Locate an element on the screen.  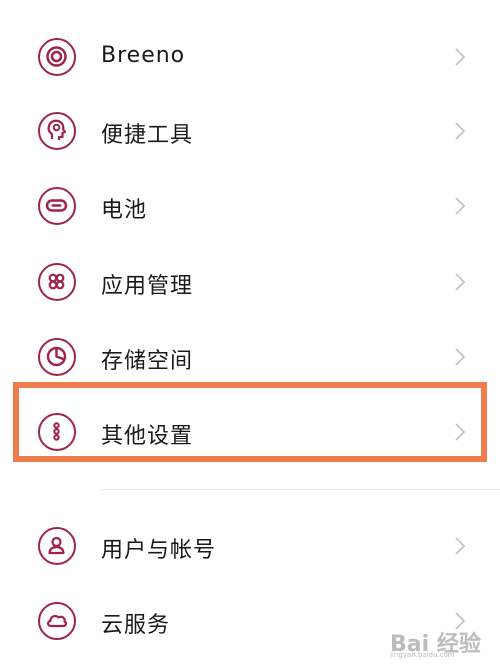
convenient-tools-icon is located at coordinates (57, 131).